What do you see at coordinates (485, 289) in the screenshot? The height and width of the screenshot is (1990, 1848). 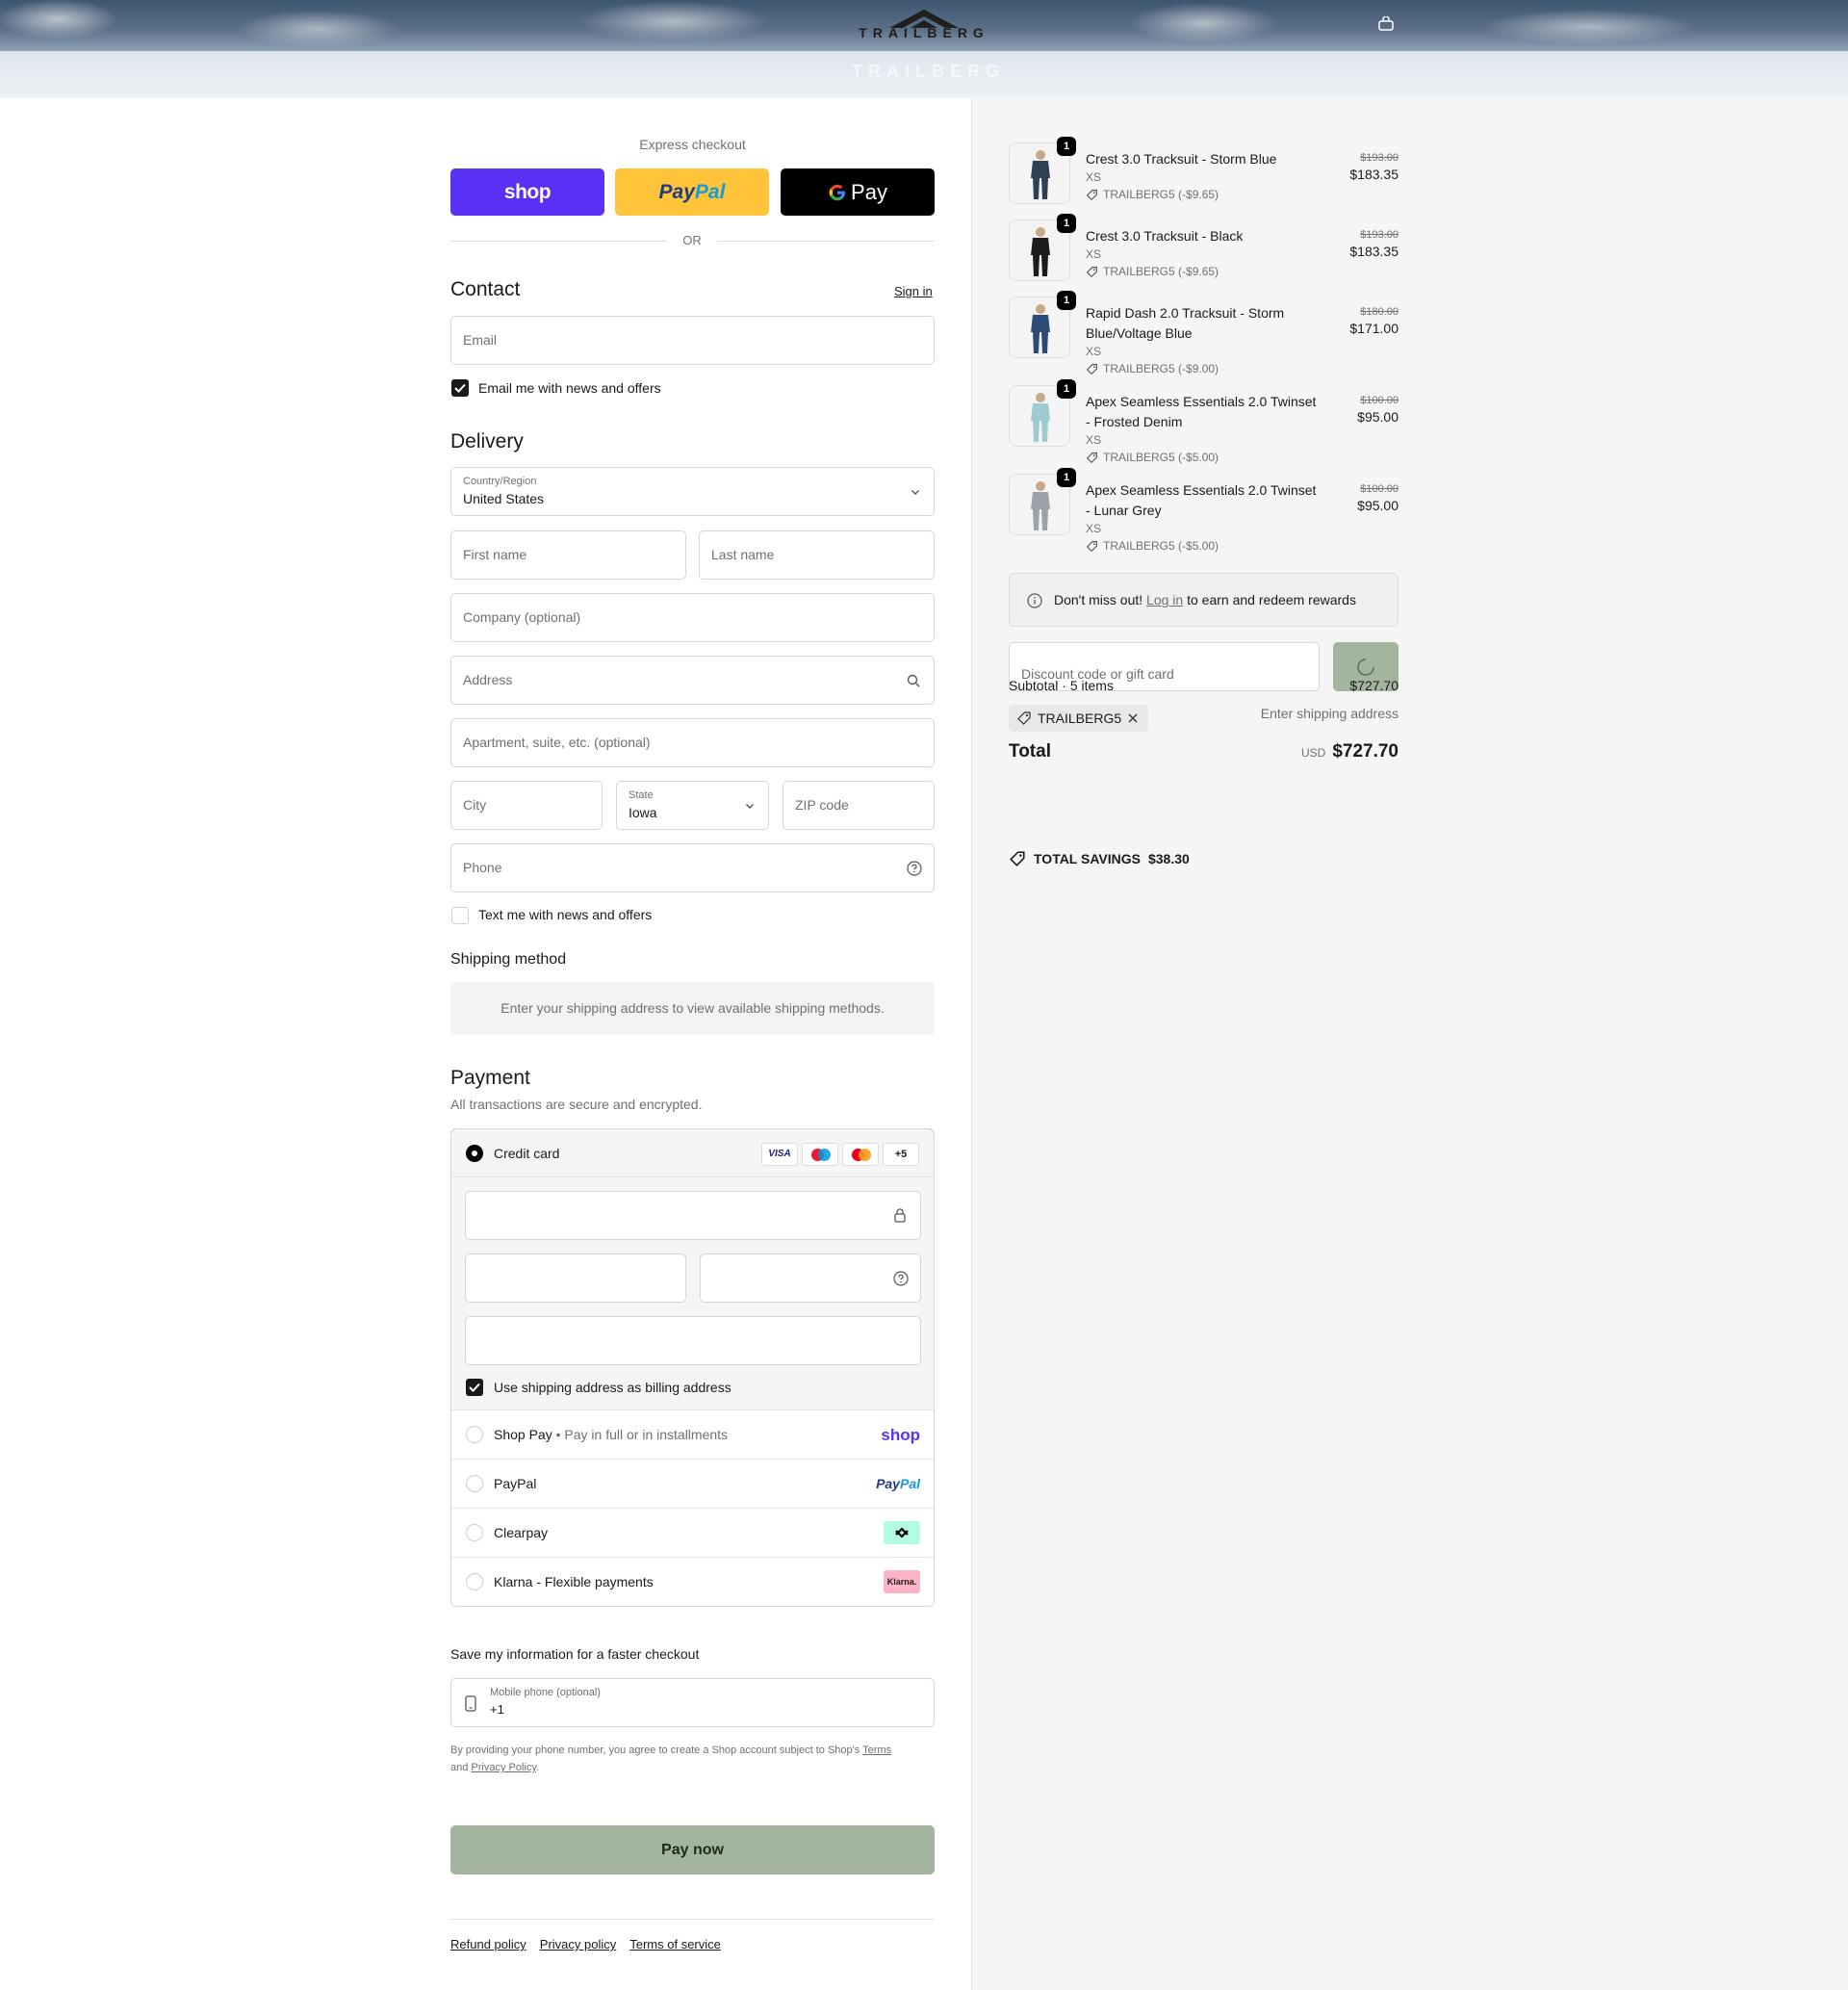 I see `contact-heading: Contact` at bounding box center [485, 289].